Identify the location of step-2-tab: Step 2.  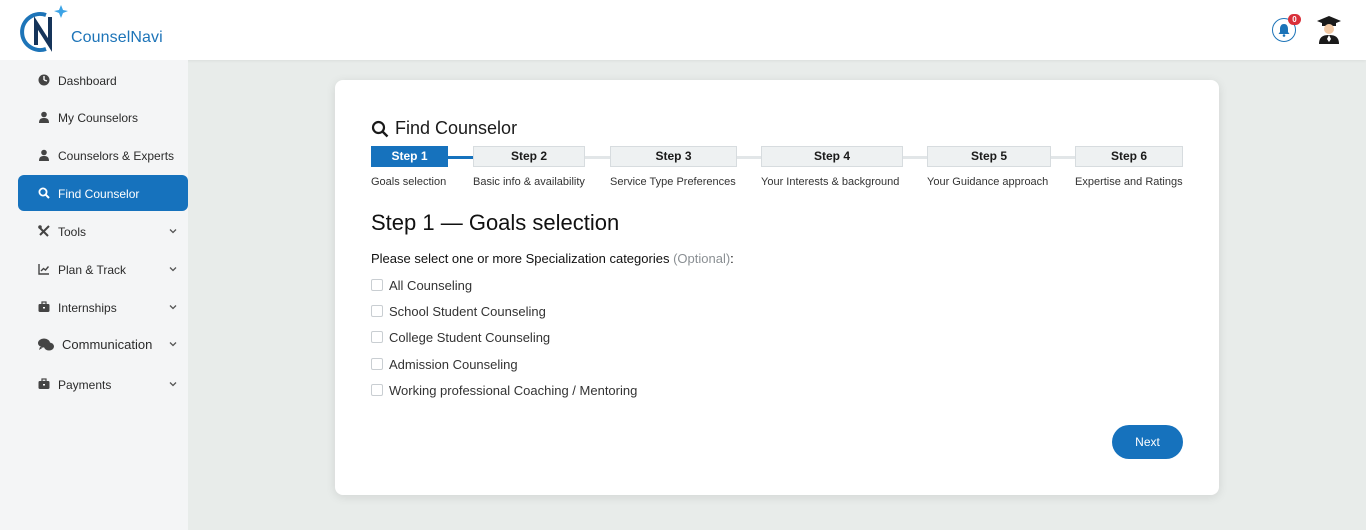
(529, 156).